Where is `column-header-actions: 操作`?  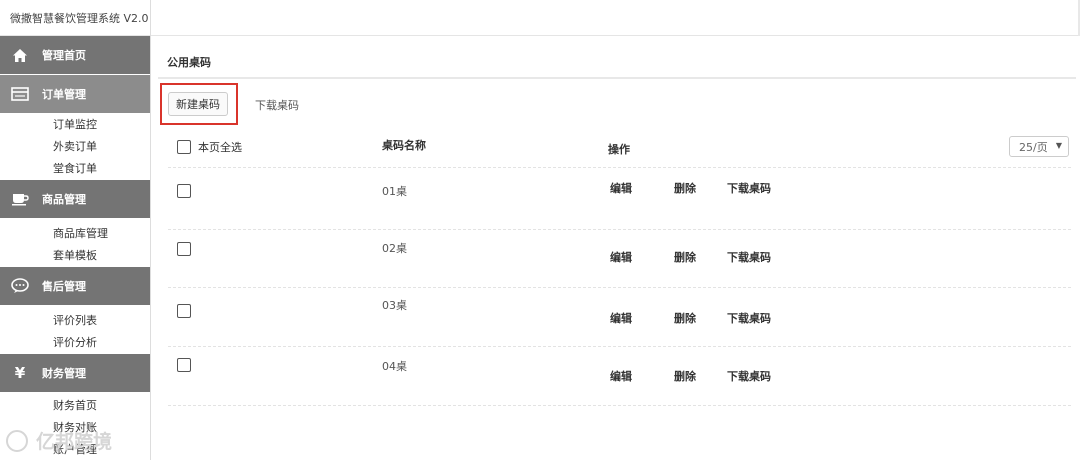
column-header-actions: 操作 is located at coordinates (619, 149).